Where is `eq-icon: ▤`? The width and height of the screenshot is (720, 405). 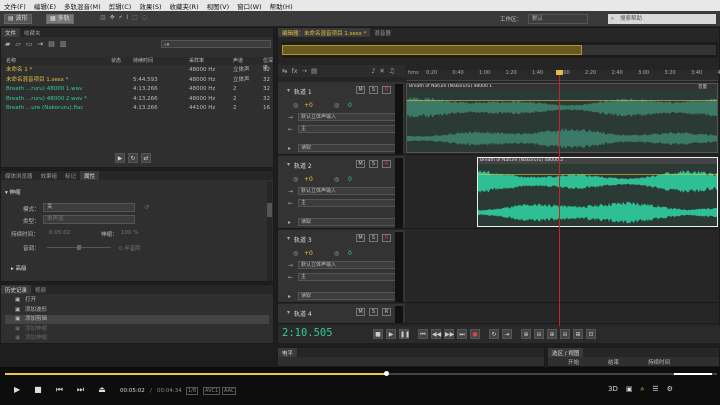
eq-icon: ▤ is located at coordinates (314, 71).